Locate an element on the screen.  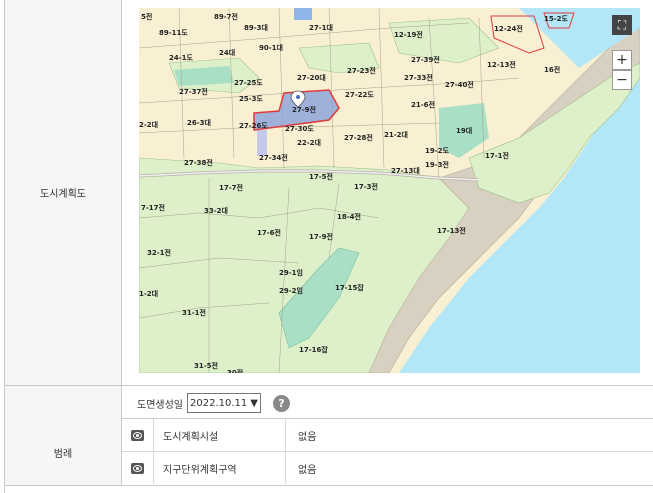
date-value: 2022.10.11 is located at coordinates (219, 403).